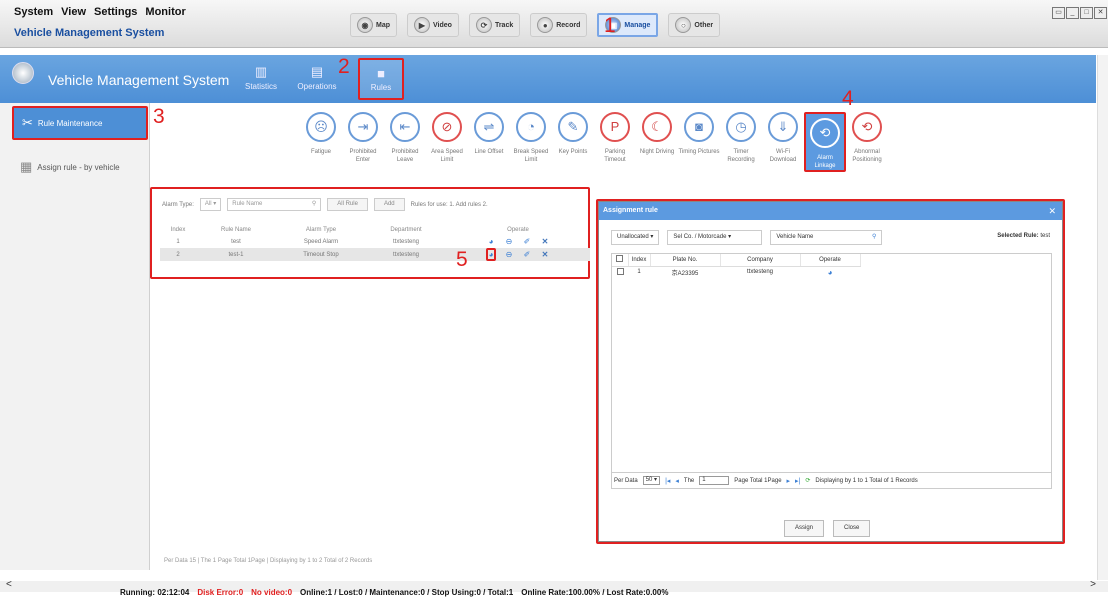 This screenshot has height=600, width=1108. What do you see at coordinates (73, 12) in the screenshot?
I see `menu-view: View` at bounding box center [73, 12].